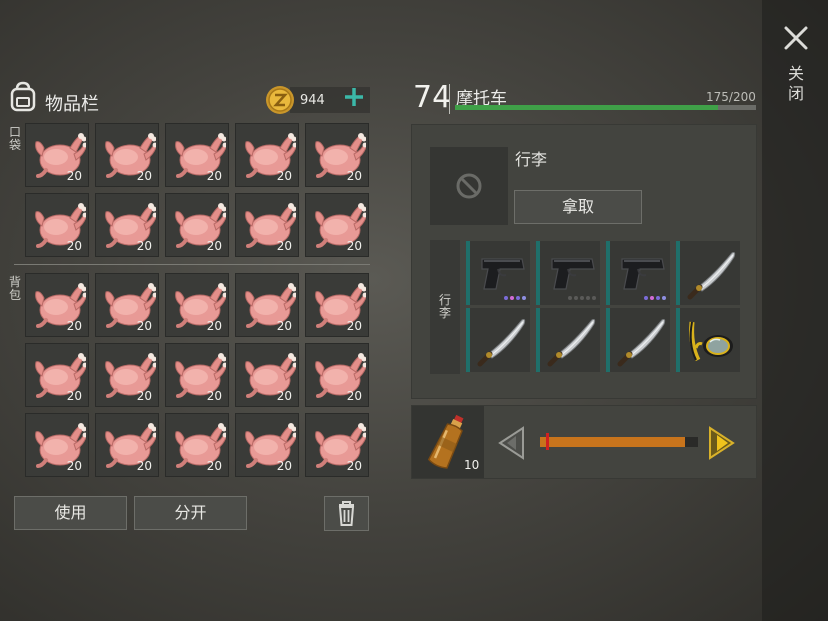 This screenshot has width=828, height=621. What do you see at coordinates (192, 264) in the screenshot?
I see `section-divider` at bounding box center [192, 264].